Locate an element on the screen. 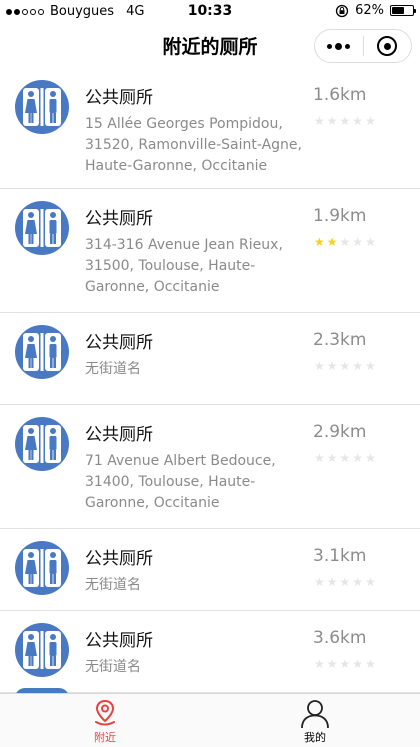 This screenshot has width=420, height=747. toilet-distance: 2.3km is located at coordinates (340, 340).